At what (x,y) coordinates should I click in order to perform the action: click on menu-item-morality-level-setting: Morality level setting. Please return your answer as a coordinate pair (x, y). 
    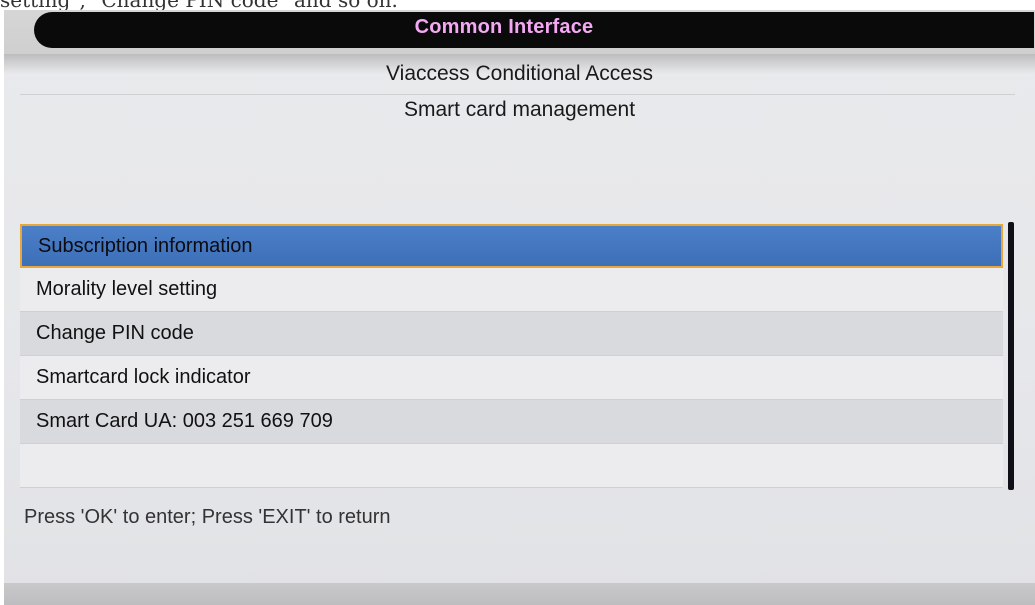
    Looking at the image, I should click on (511, 290).